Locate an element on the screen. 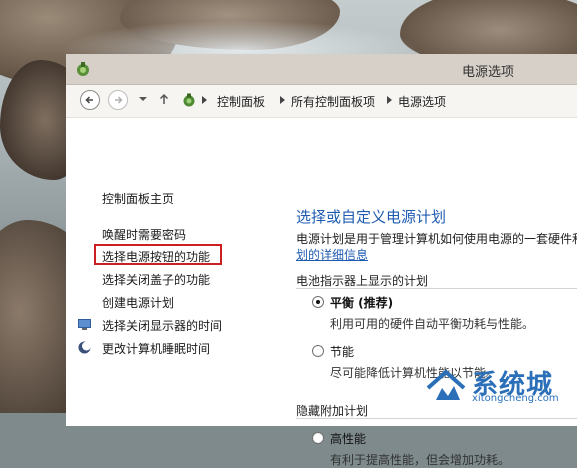  plan-high-performance-desc: 有利于提高性能，但会增加功耗。 is located at coordinates (420, 460).